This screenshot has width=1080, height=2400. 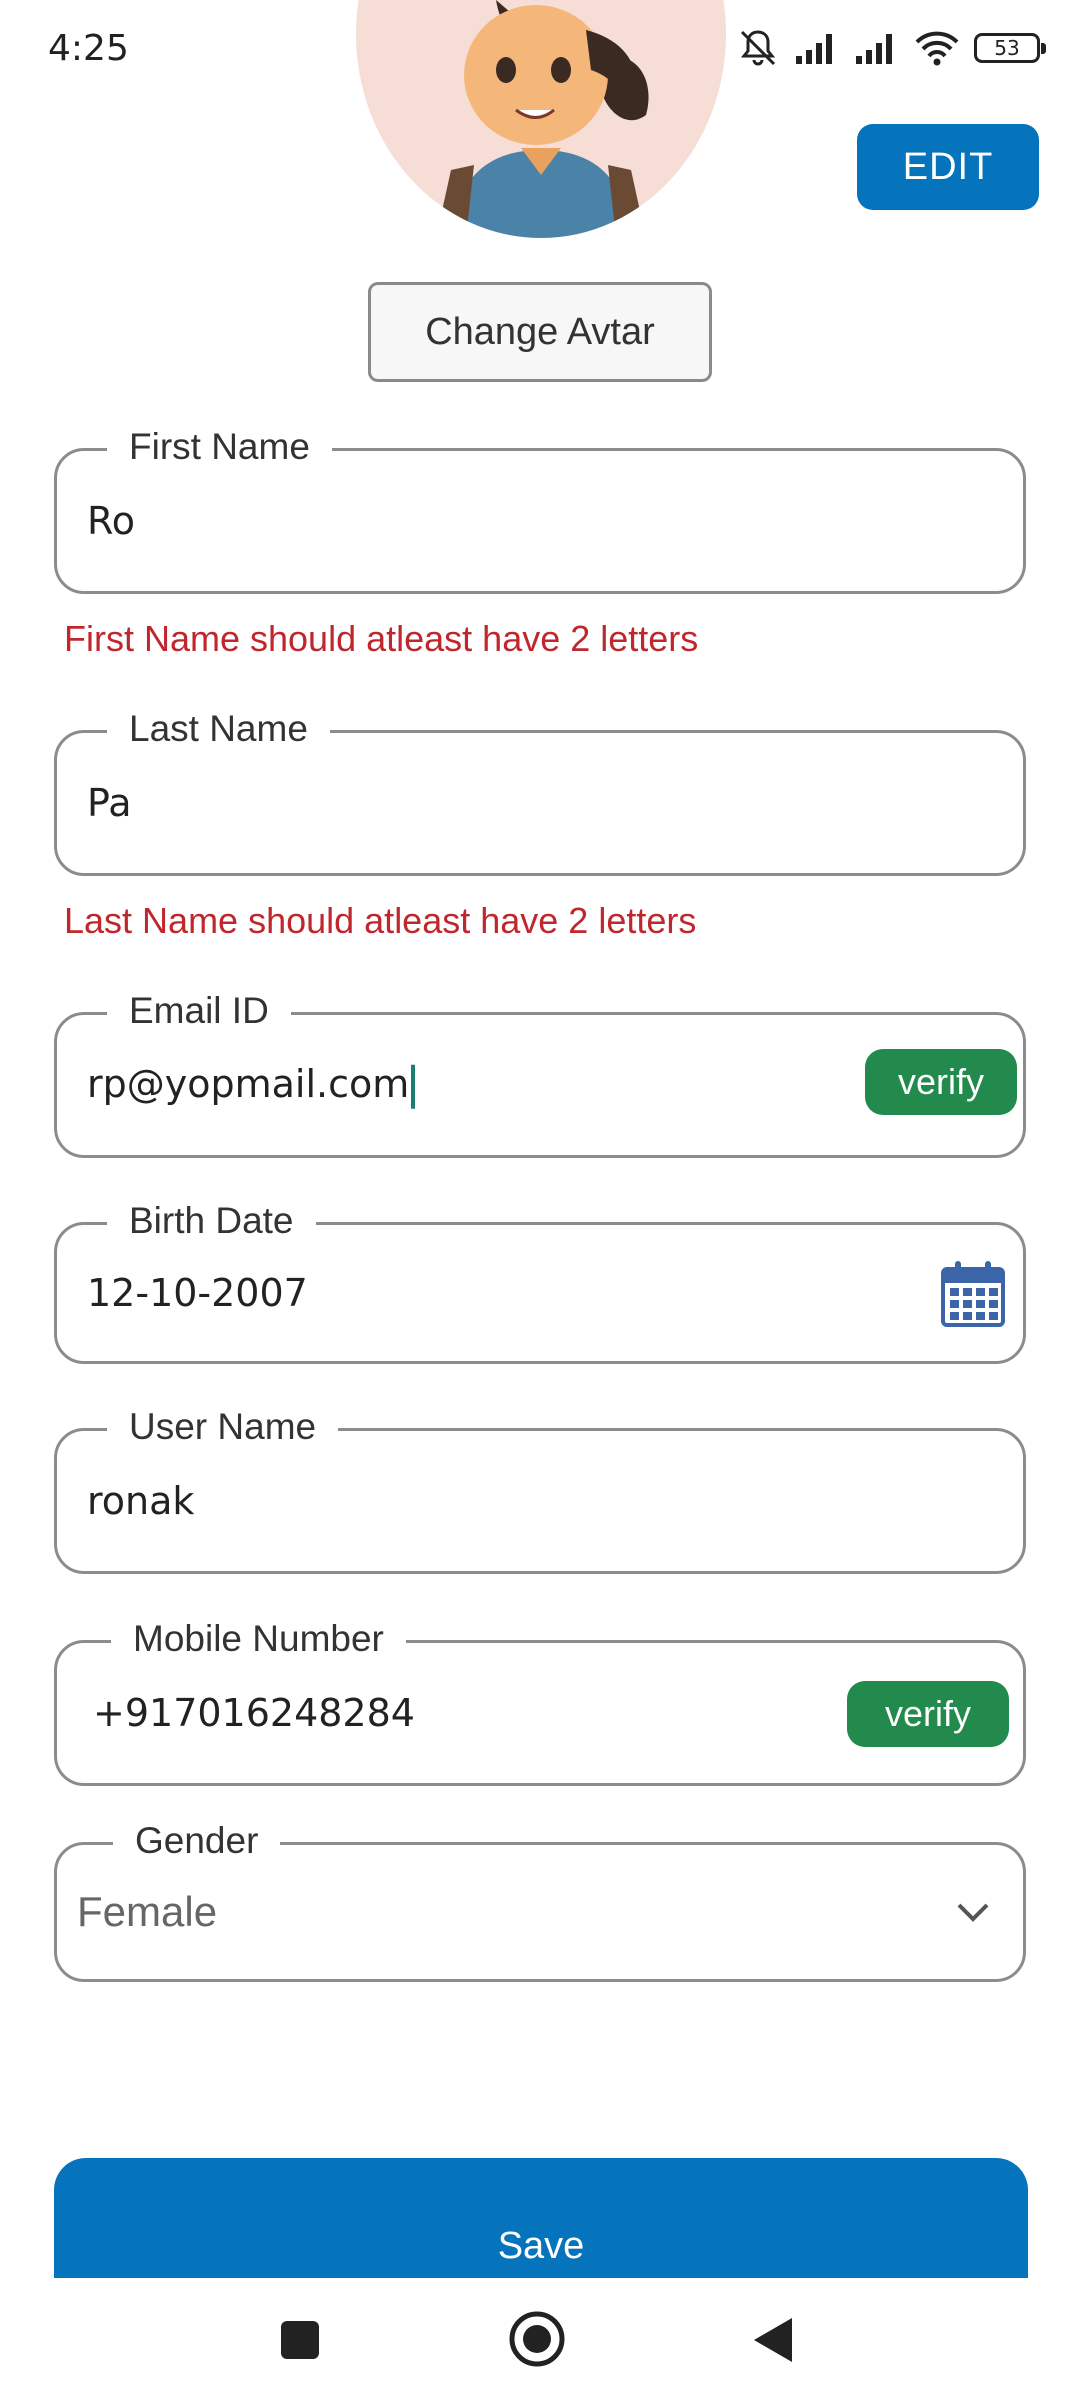 I want to click on email-value: rp@yopmail.com, so click(x=248, y=1083).